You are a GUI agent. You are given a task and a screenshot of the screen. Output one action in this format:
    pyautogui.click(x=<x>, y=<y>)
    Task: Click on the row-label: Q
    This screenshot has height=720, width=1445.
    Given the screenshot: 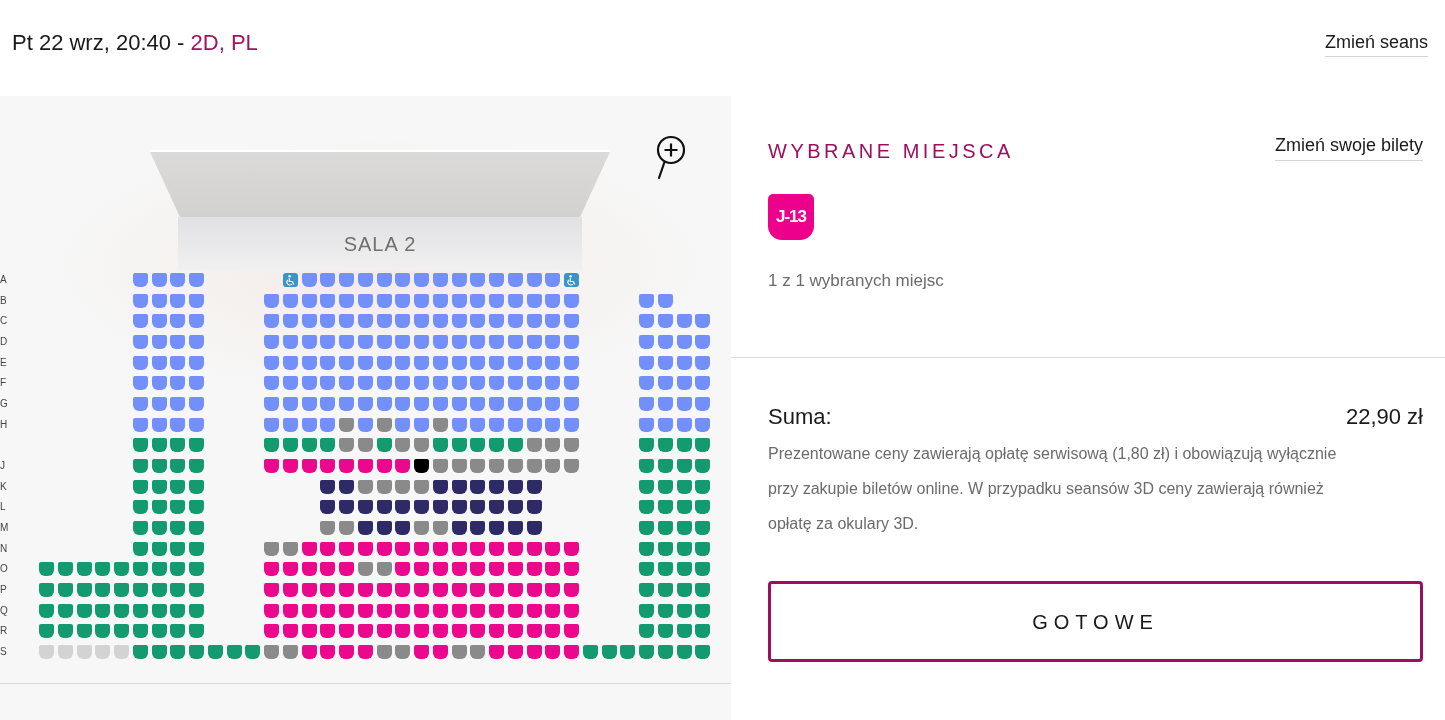 What is the action you would take?
    pyautogui.click(x=4, y=610)
    